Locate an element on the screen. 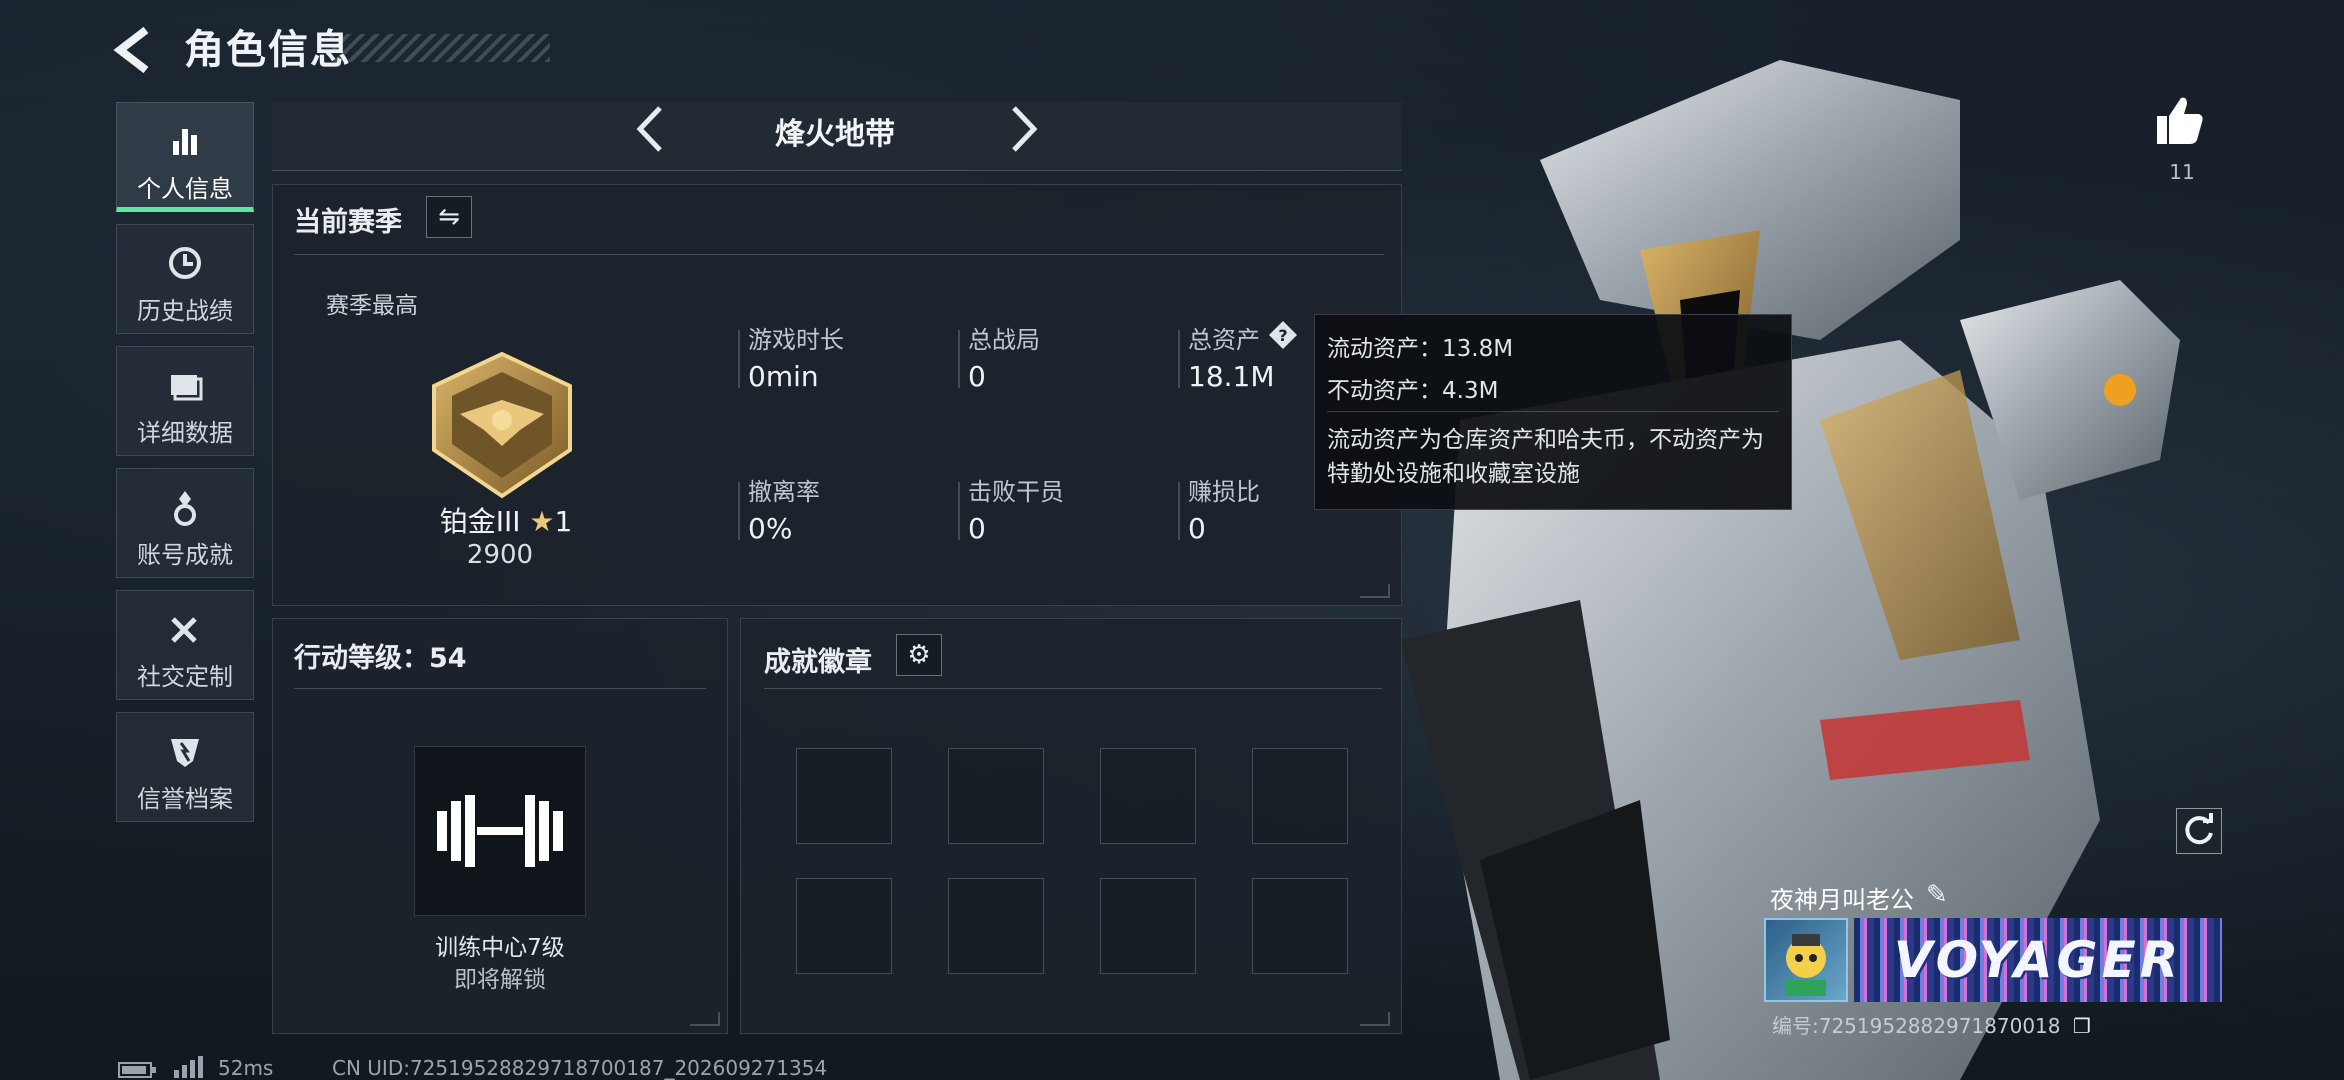 This screenshot has width=2344, height=1080. sidebar-item-details: 详细数据 is located at coordinates (185, 401).